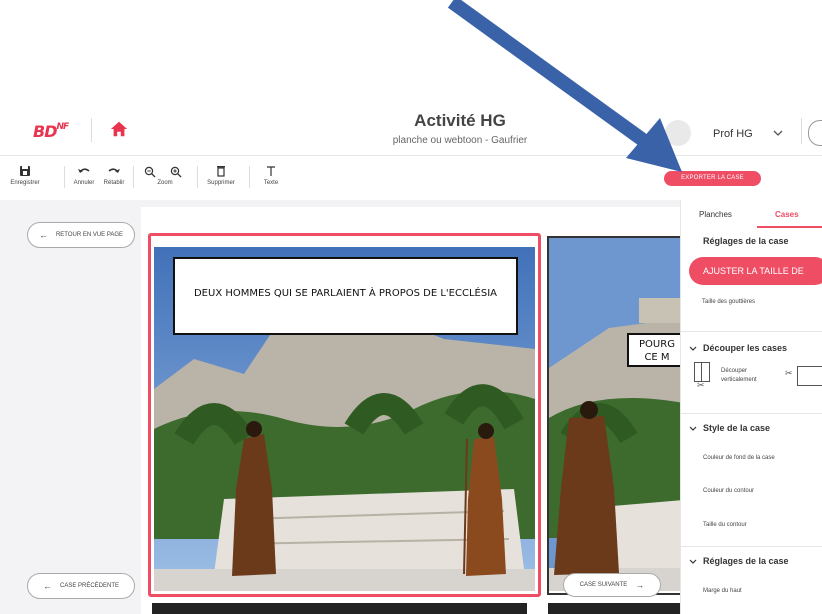  I want to click on redo-button: Rétablir, so click(114, 175).